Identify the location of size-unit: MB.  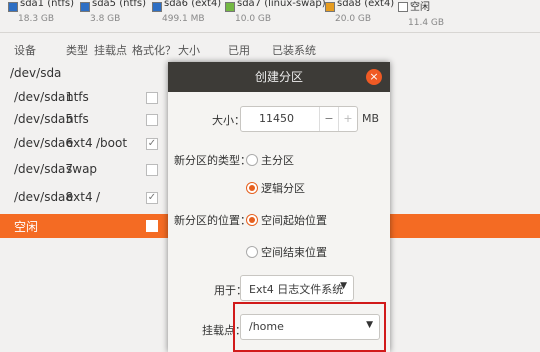
(371, 118).